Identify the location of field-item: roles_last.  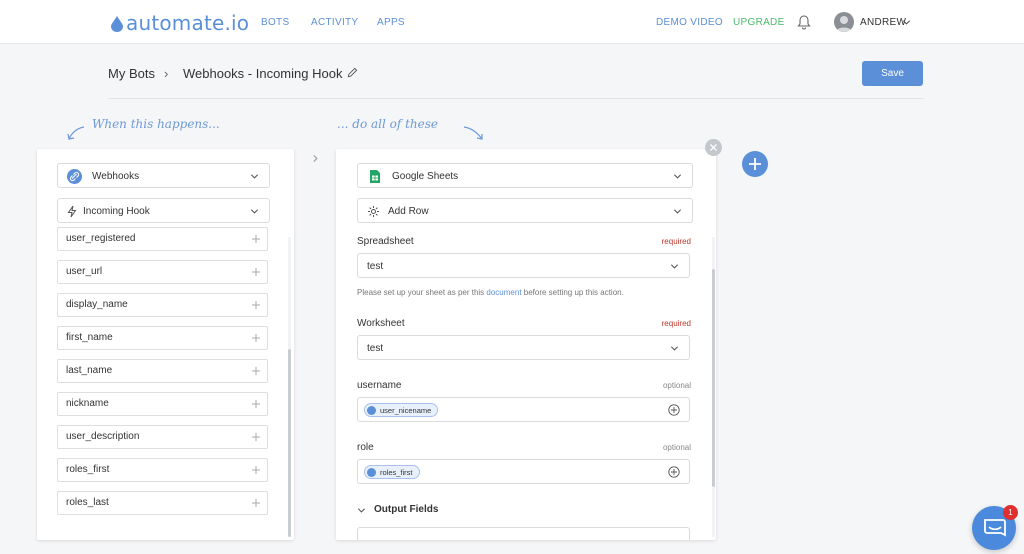
(162, 503).